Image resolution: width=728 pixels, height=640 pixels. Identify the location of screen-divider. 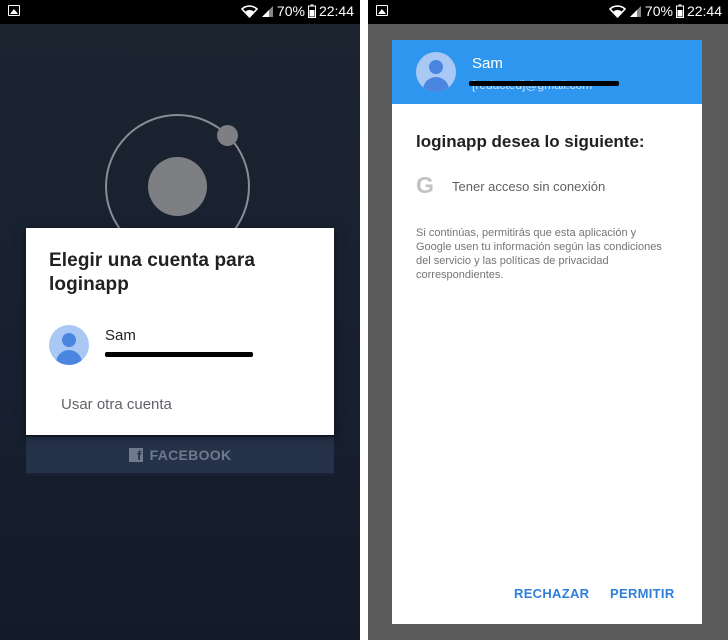
(364, 320).